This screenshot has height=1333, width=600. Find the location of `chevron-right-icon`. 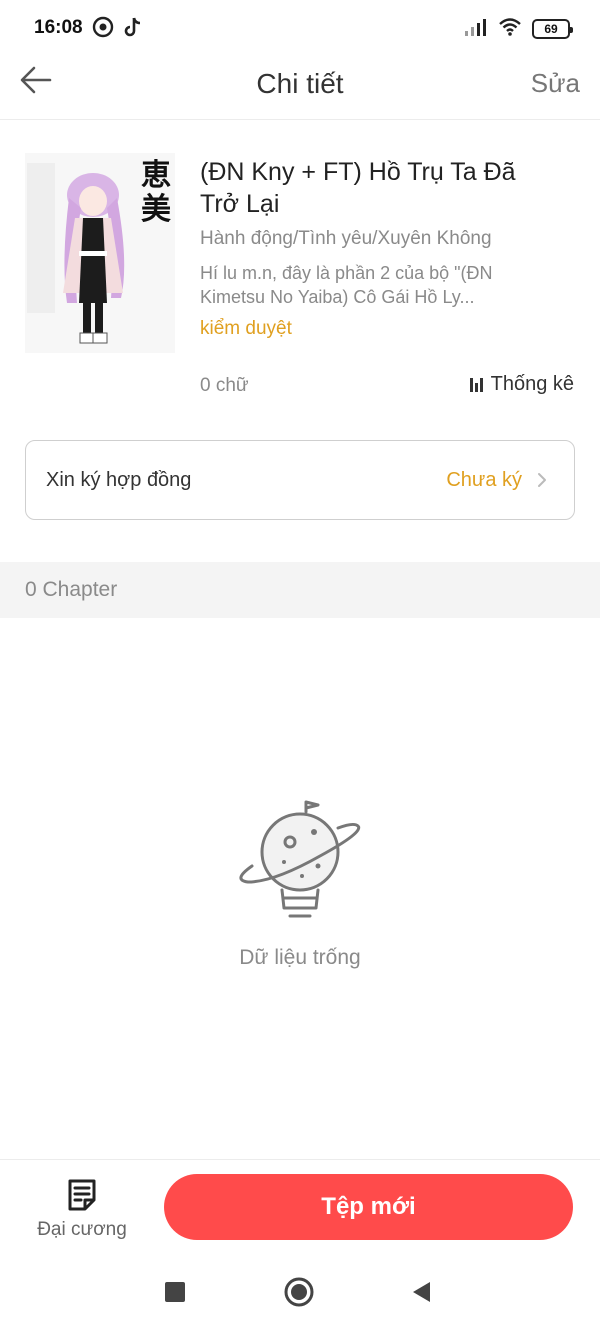

chevron-right-icon is located at coordinates (542, 480).